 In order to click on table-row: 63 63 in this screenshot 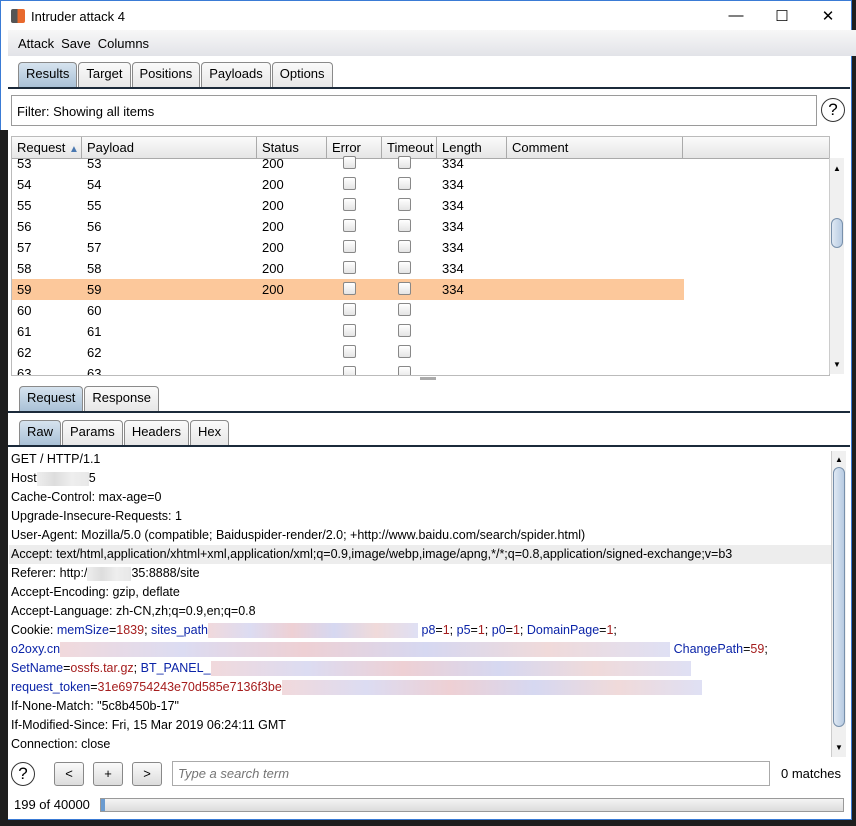, I will do `click(348, 369)`.